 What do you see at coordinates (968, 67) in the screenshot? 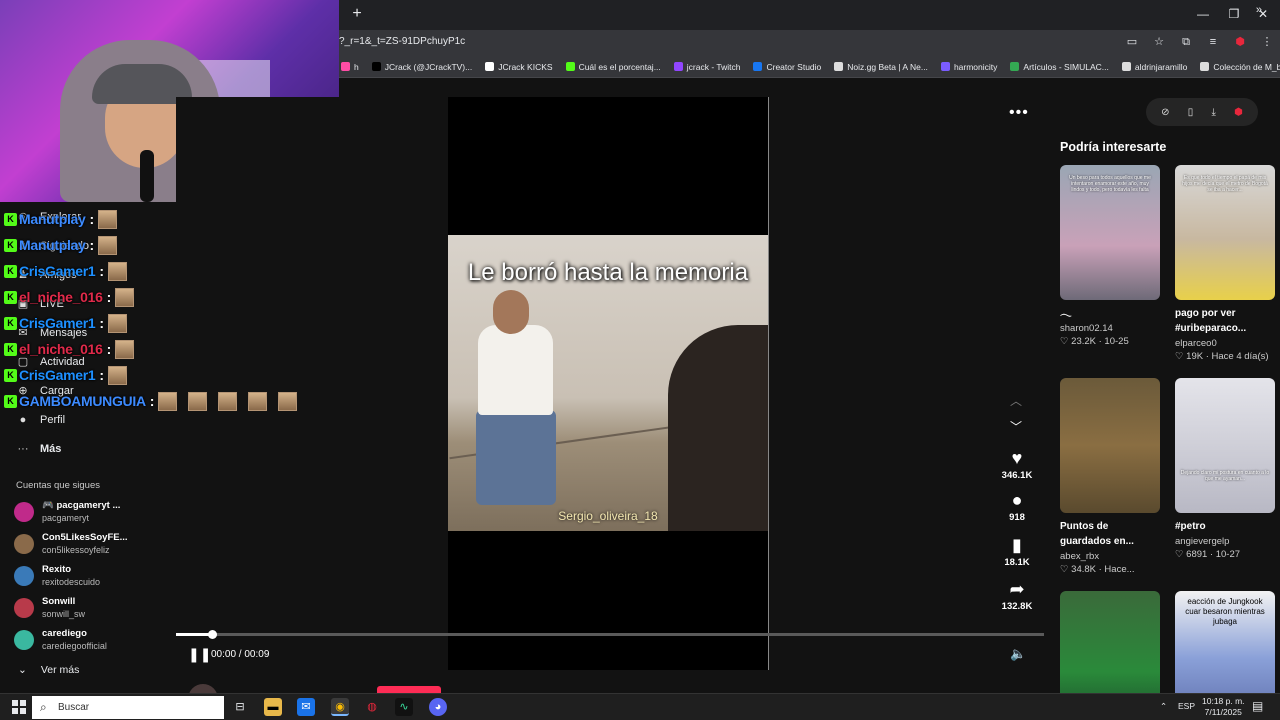
I see `bookmark-item: harmonicity` at bounding box center [968, 67].